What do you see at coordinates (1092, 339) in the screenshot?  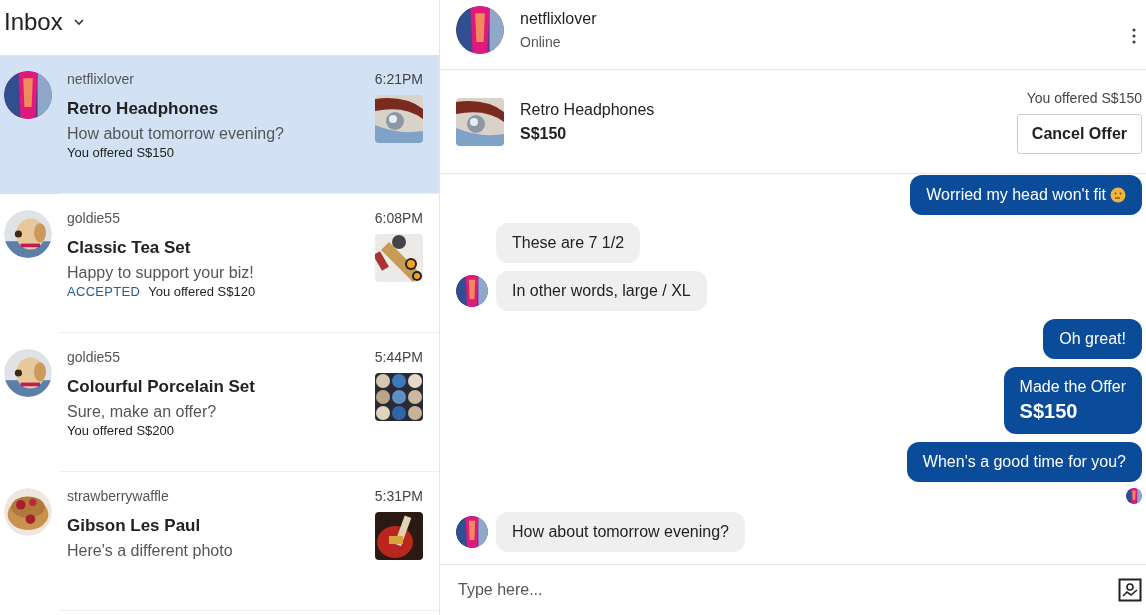 I see `message-bubble: Oh great!` at bounding box center [1092, 339].